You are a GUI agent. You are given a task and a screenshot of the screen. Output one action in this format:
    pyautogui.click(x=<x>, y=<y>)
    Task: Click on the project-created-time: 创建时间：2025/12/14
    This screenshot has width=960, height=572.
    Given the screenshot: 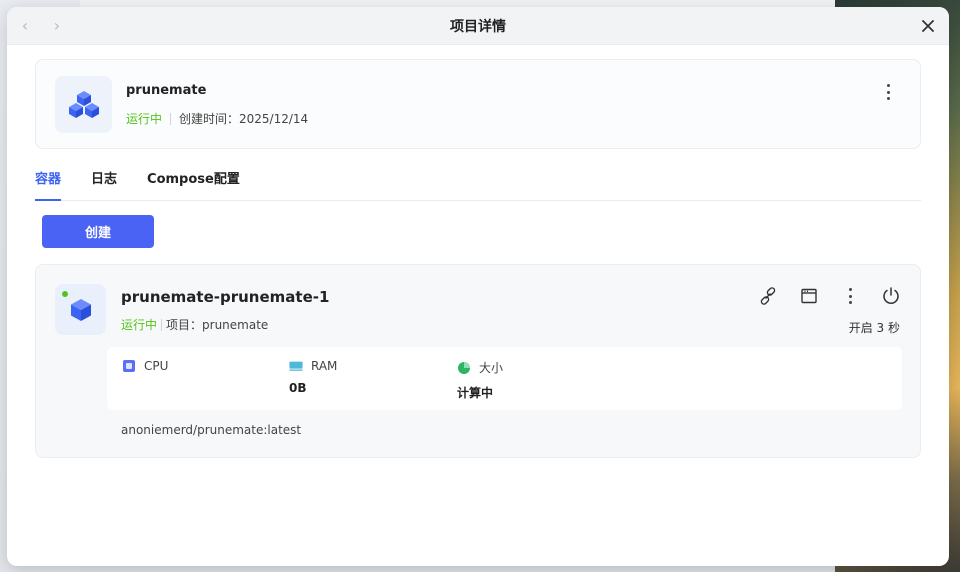 What is the action you would take?
    pyautogui.click(x=244, y=119)
    